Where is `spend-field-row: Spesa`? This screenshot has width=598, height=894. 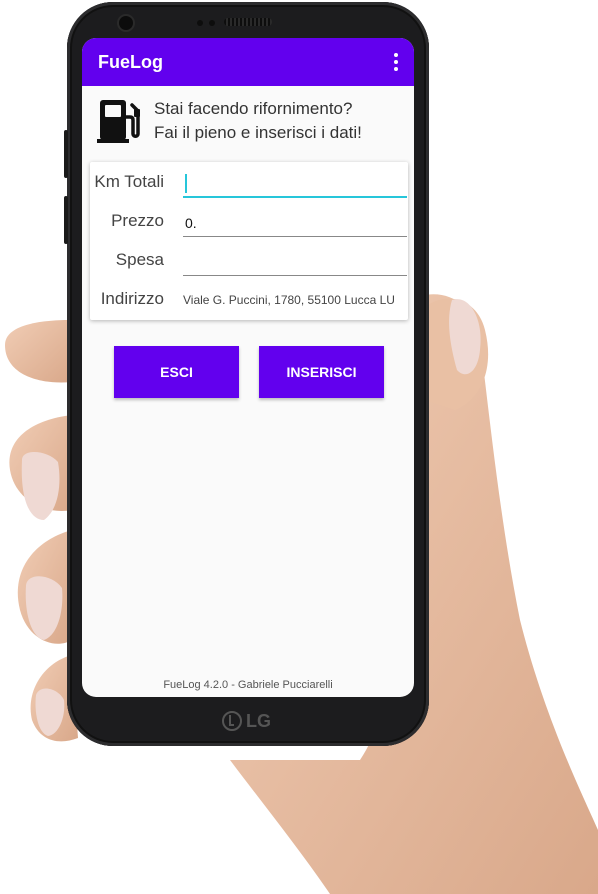
spend-field-row: Spesa is located at coordinates (249, 262).